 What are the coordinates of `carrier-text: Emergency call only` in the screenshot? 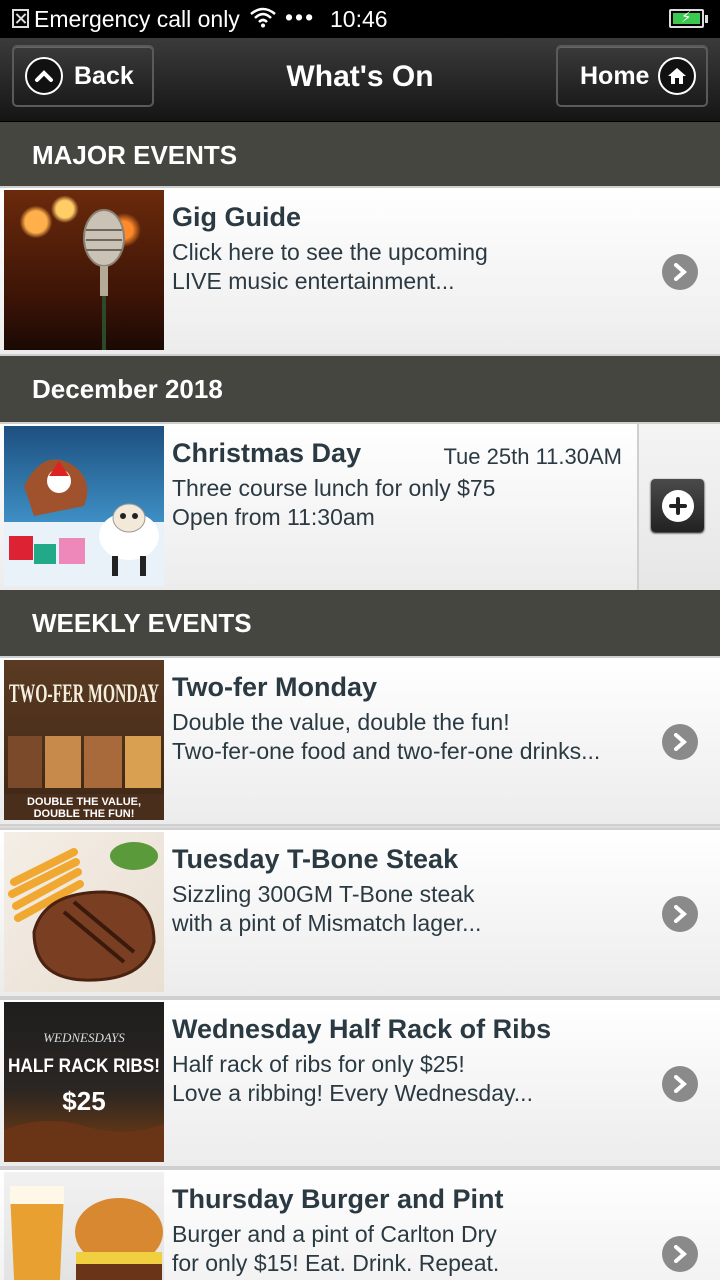 It's located at (137, 19).